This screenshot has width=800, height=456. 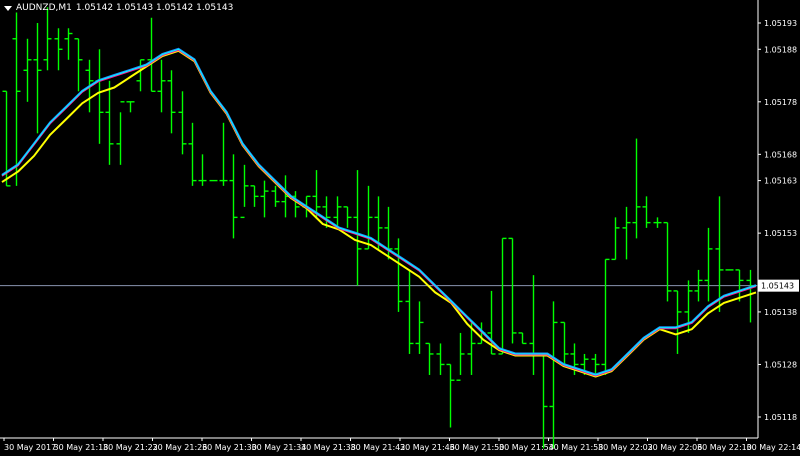 I want to click on chevron-down-icon, so click(x=8, y=8).